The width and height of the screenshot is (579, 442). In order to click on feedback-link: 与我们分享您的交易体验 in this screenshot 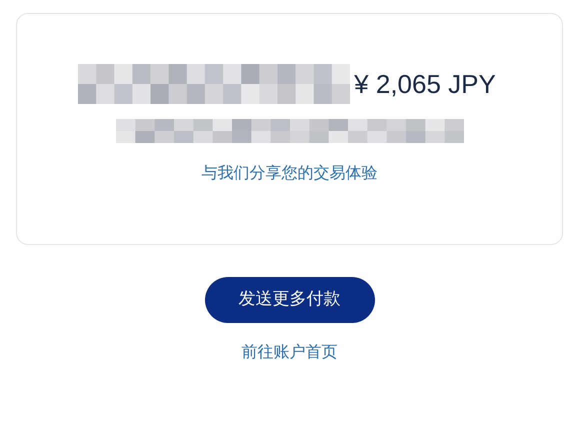, I will do `click(290, 173)`.